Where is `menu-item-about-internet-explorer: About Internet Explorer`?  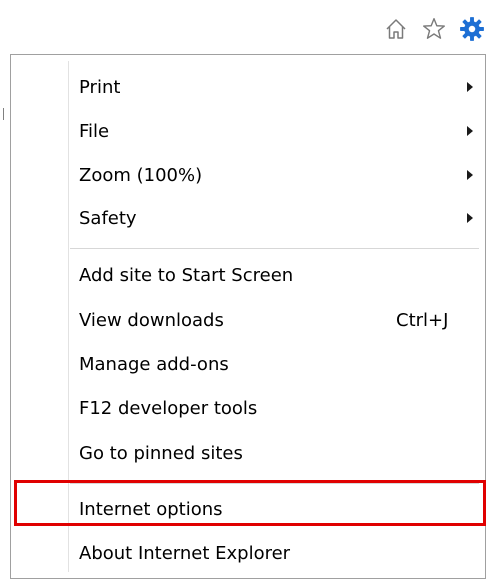
menu-item-about-internet-explorer: About Internet Explorer is located at coordinates (248, 553).